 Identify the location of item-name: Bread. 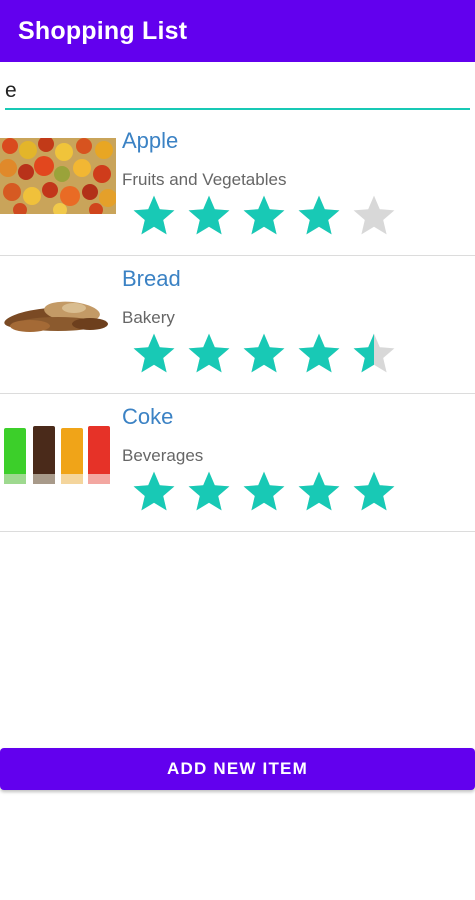
(151, 278).